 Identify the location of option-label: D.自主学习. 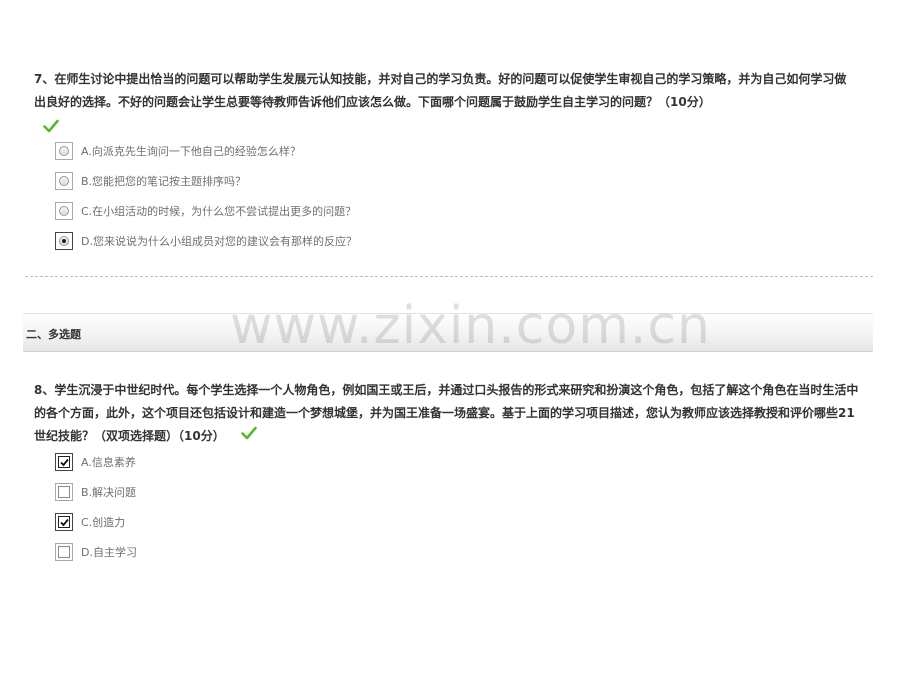
(109, 552).